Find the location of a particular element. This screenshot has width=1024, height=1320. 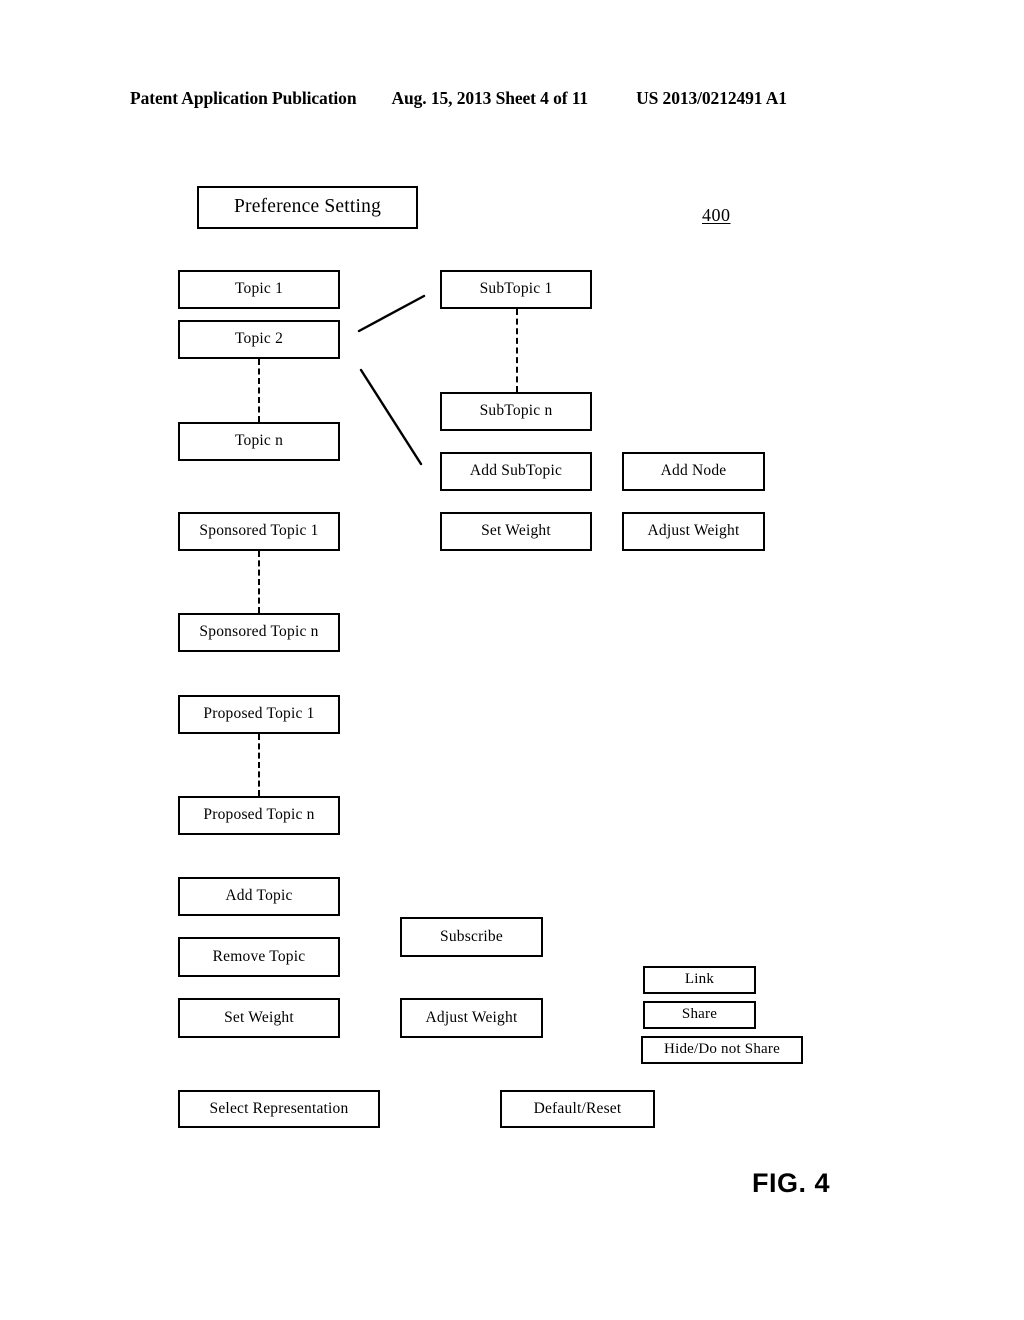

figure-label: FIG. 4 is located at coordinates (791, 1183).